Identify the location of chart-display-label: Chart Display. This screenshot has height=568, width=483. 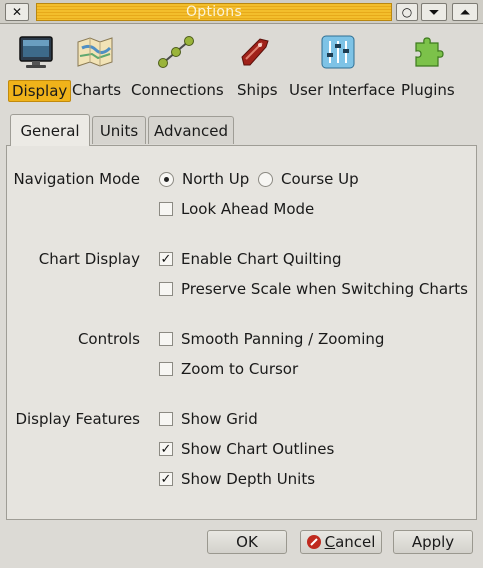
(89, 259).